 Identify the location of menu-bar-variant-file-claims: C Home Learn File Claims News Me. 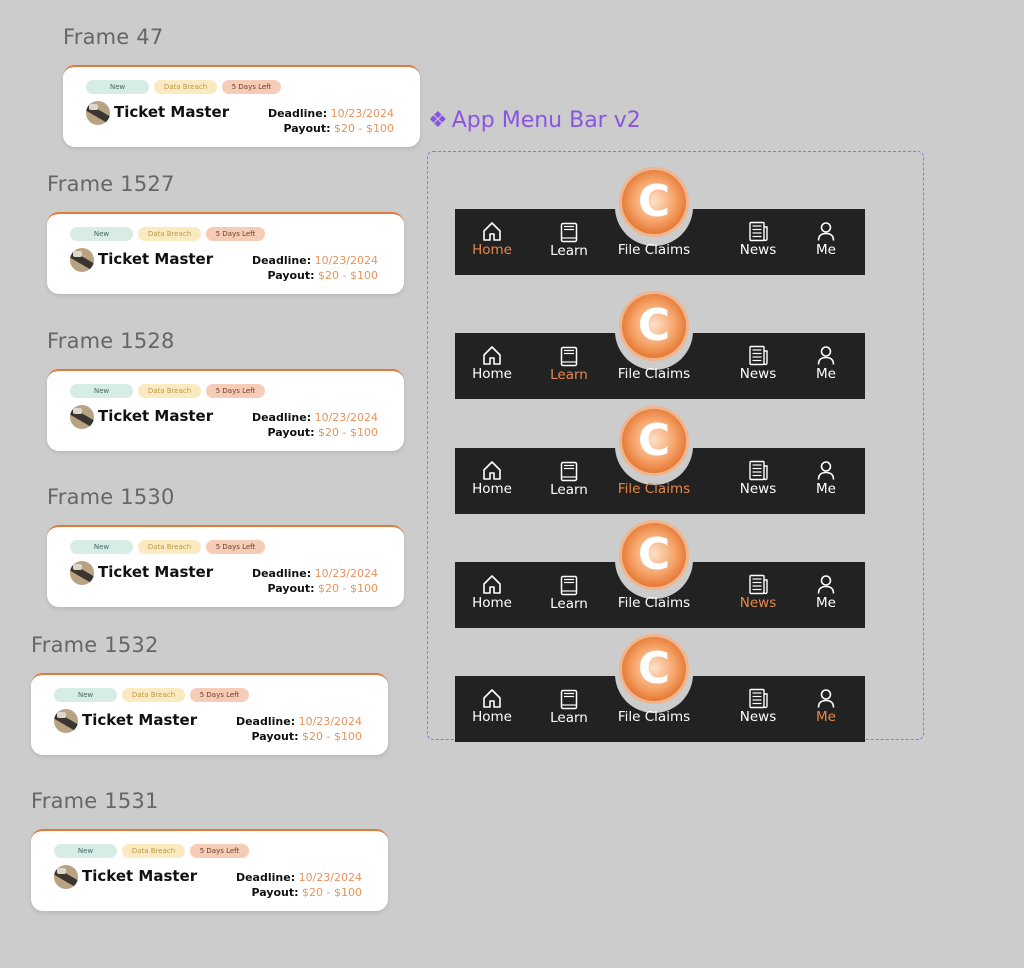
(660, 461).